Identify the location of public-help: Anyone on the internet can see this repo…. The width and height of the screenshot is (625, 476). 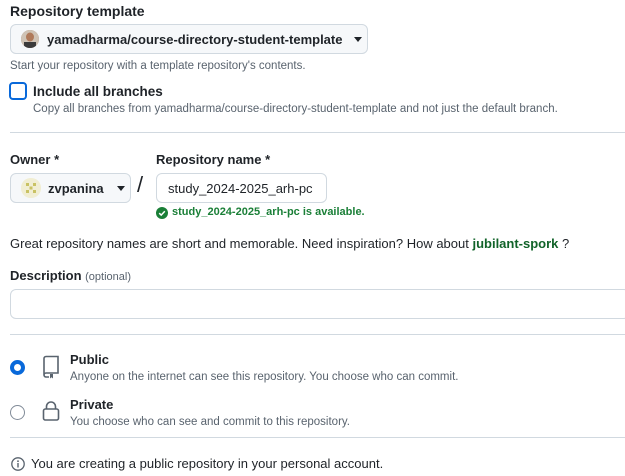
(264, 377).